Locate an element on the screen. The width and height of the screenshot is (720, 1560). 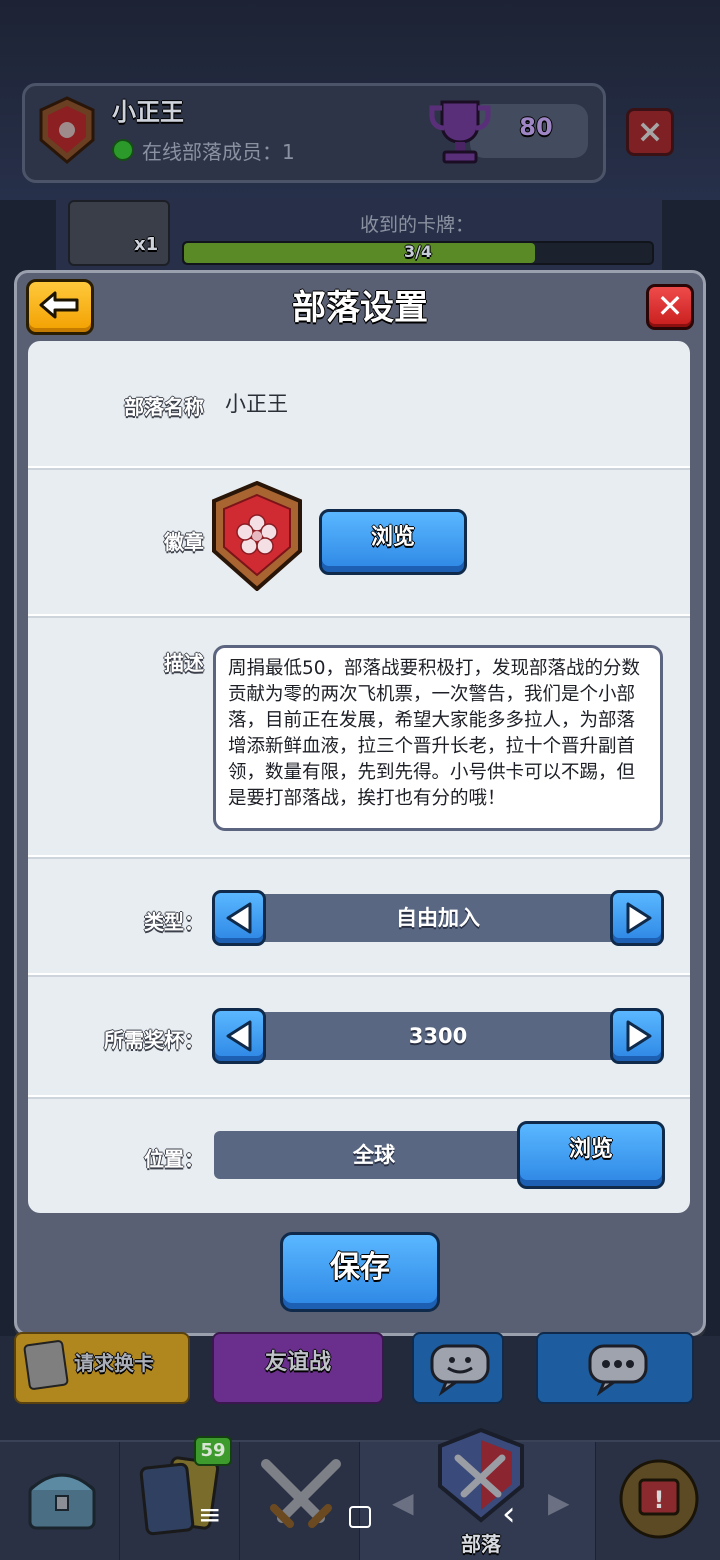
crossed-swords-icon is located at coordinates (301, 1493).